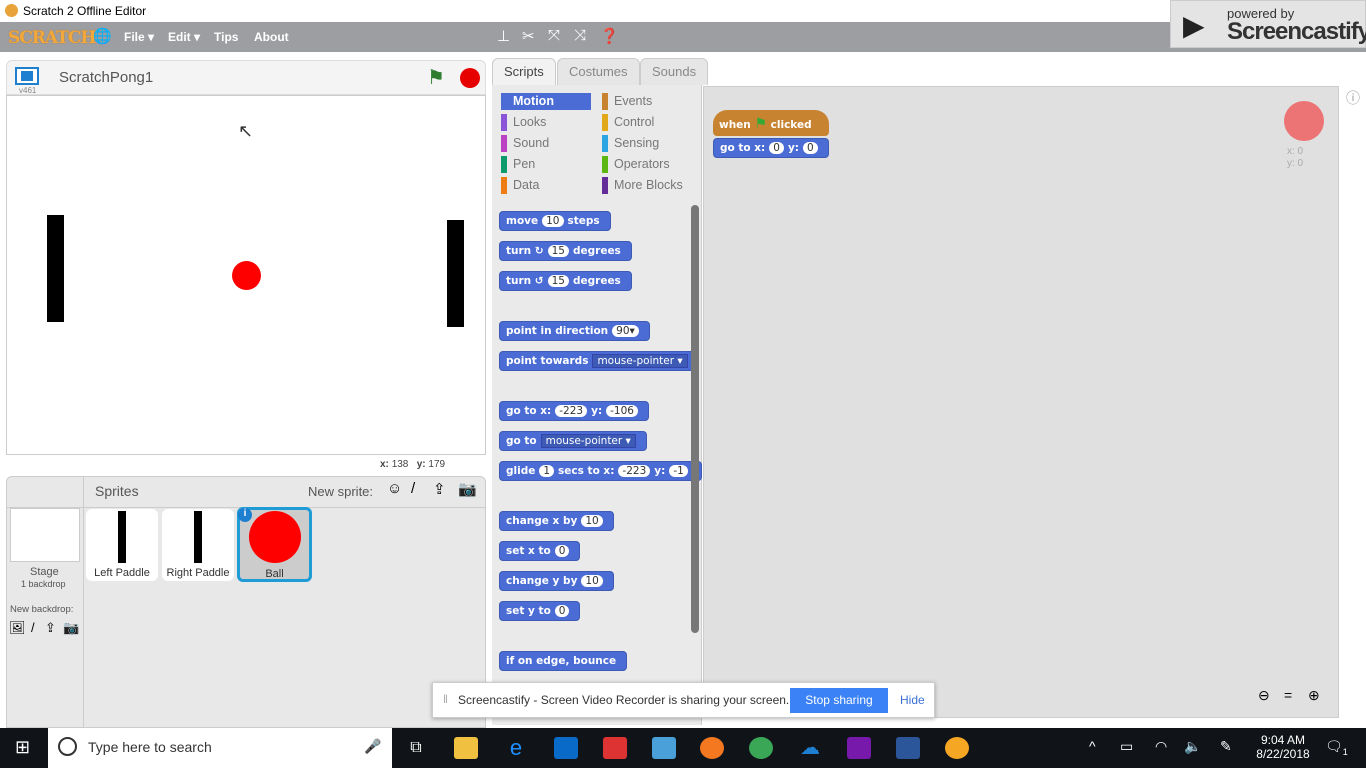 Image resolution: width=1366 pixels, height=768 pixels. What do you see at coordinates (615, 748) in the screenshot?
I see `app-icon` at bounding box center [615, 748].